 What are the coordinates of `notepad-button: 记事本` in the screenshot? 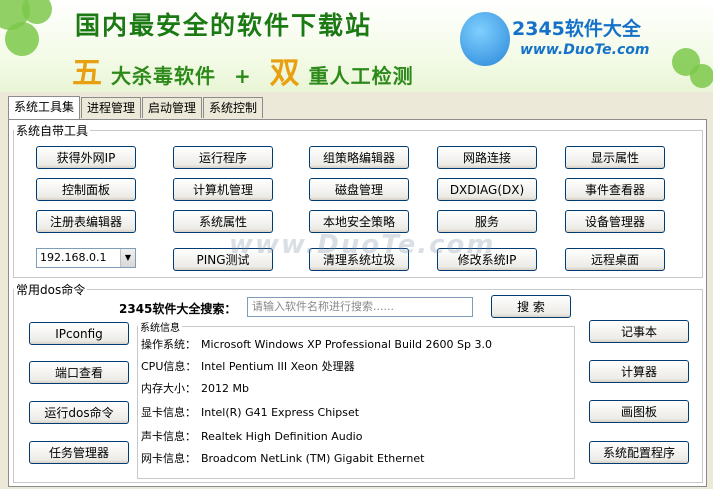 It's located at (639, 331).